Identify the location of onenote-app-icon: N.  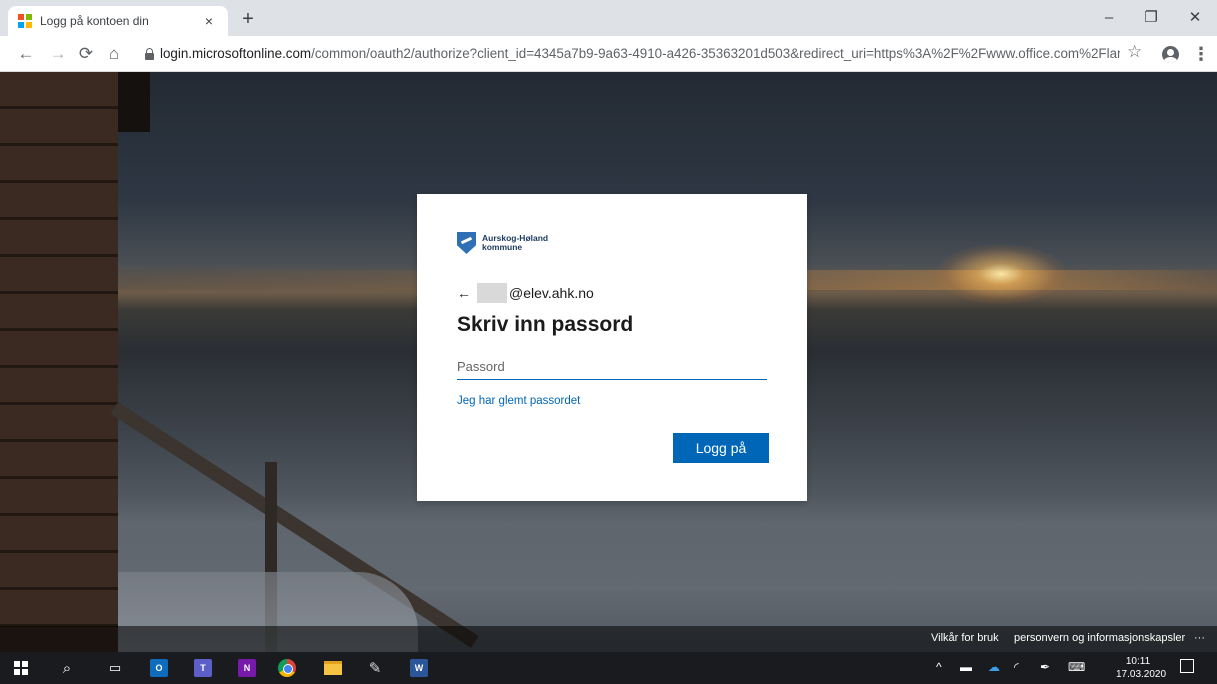
(247, 668).